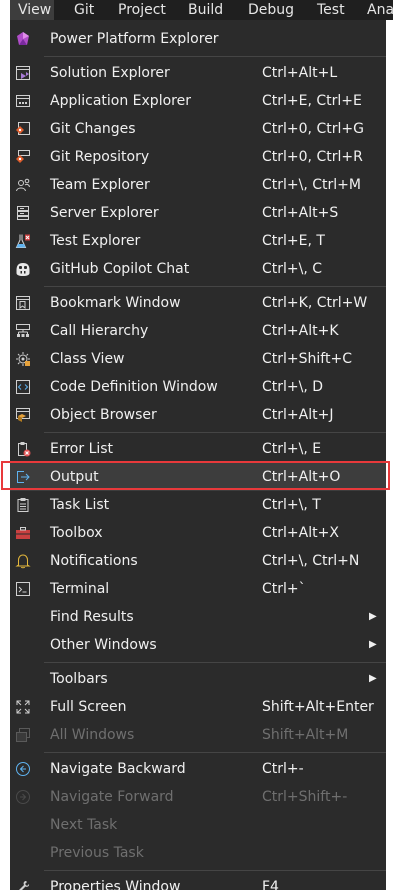 This screenshot has height=890, width=393. What do you see at coordinates (23, 797) in the screenshot?
I see `navigate-forward-icon` at bounding box center [23, 797].